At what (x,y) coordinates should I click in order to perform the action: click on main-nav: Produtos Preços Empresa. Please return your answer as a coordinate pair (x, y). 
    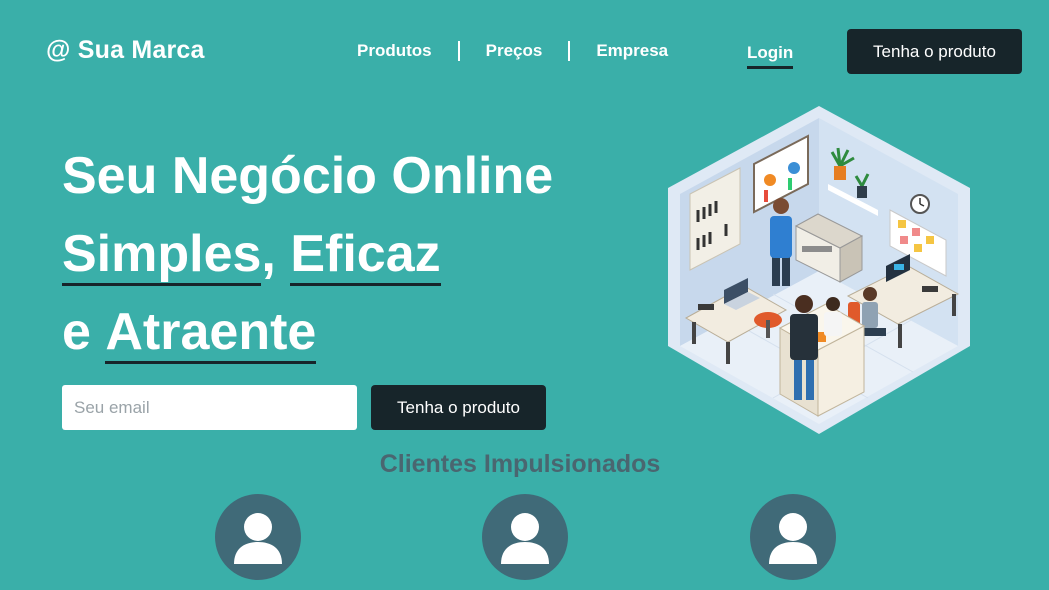
    Looking at the image, I should click on (512, 51).